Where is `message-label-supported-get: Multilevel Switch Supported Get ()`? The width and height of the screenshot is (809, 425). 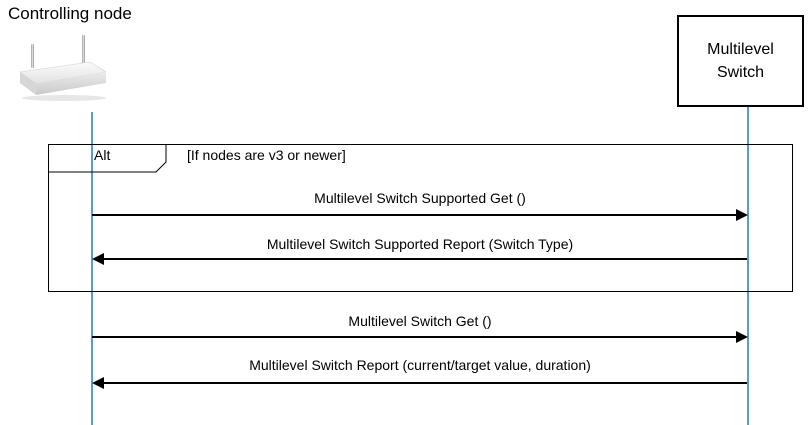 message-label-supported-get: Multilevel Switch Supported Get () is located at coordinates (420, 198).